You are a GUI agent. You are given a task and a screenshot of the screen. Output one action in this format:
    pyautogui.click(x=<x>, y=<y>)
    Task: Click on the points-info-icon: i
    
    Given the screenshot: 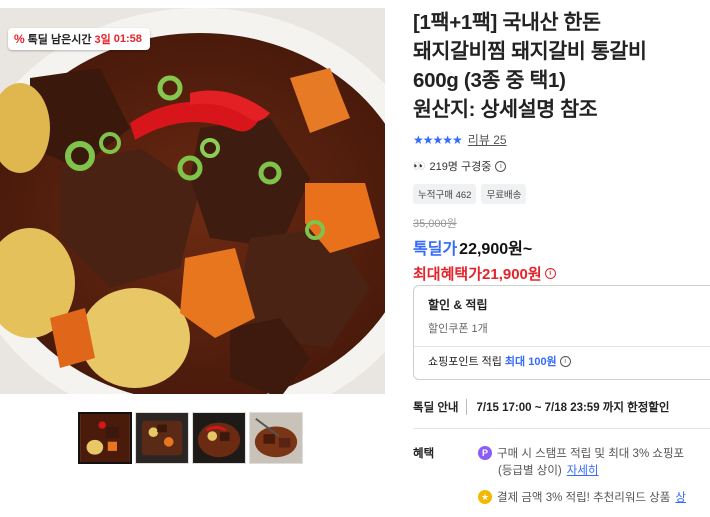 What is the action you would take?
    pyautogui.click(x=565, y=361)
    